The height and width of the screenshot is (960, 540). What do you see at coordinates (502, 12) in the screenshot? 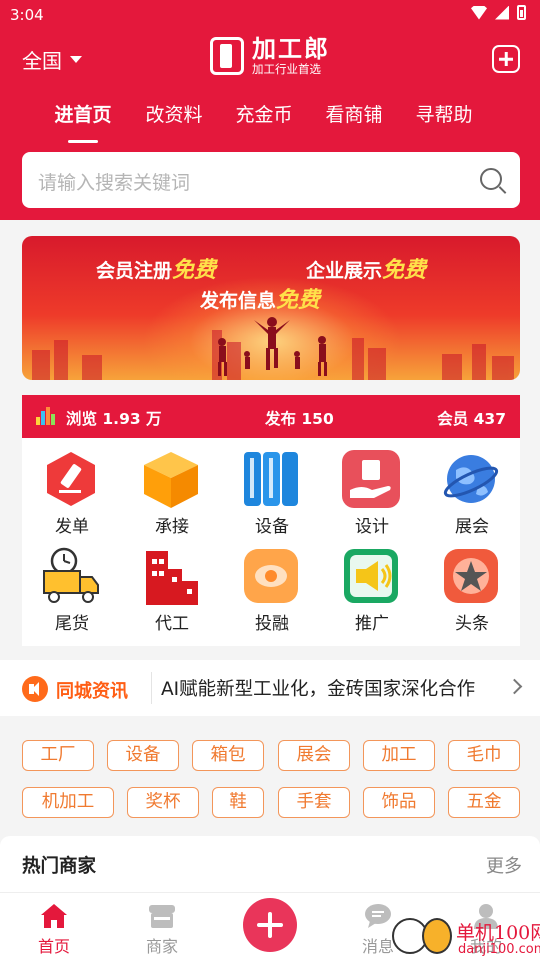
I see `signal-icon` at bounding box center [502, 12].